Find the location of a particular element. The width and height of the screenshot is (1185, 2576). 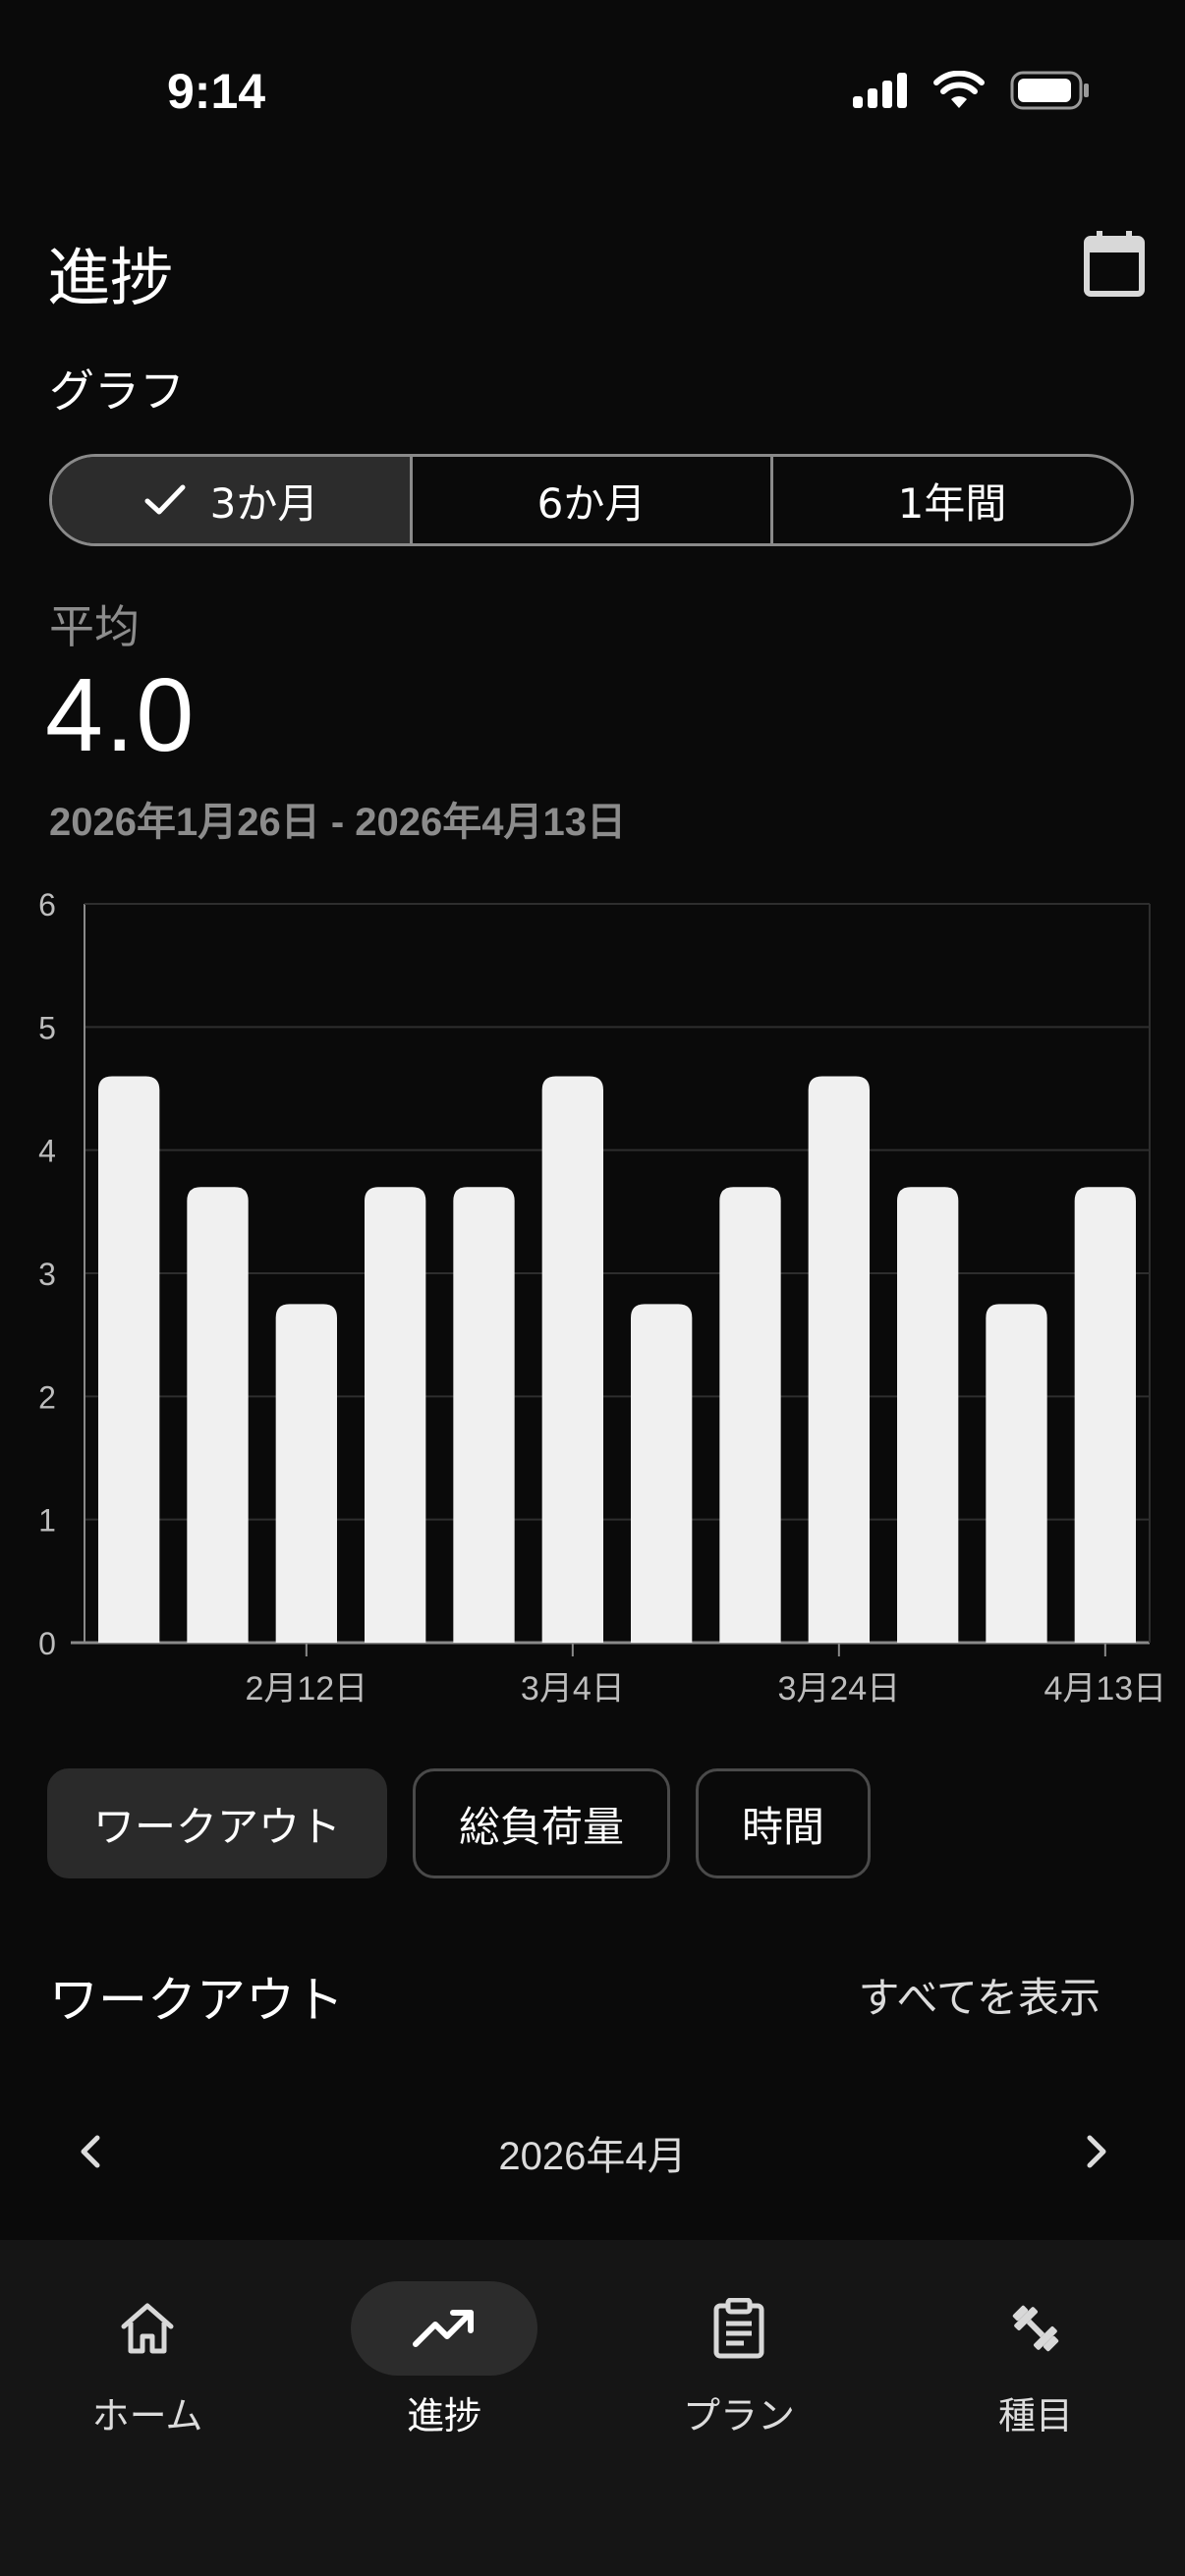

average-label: 平均 is located at coordinates (95, 626).